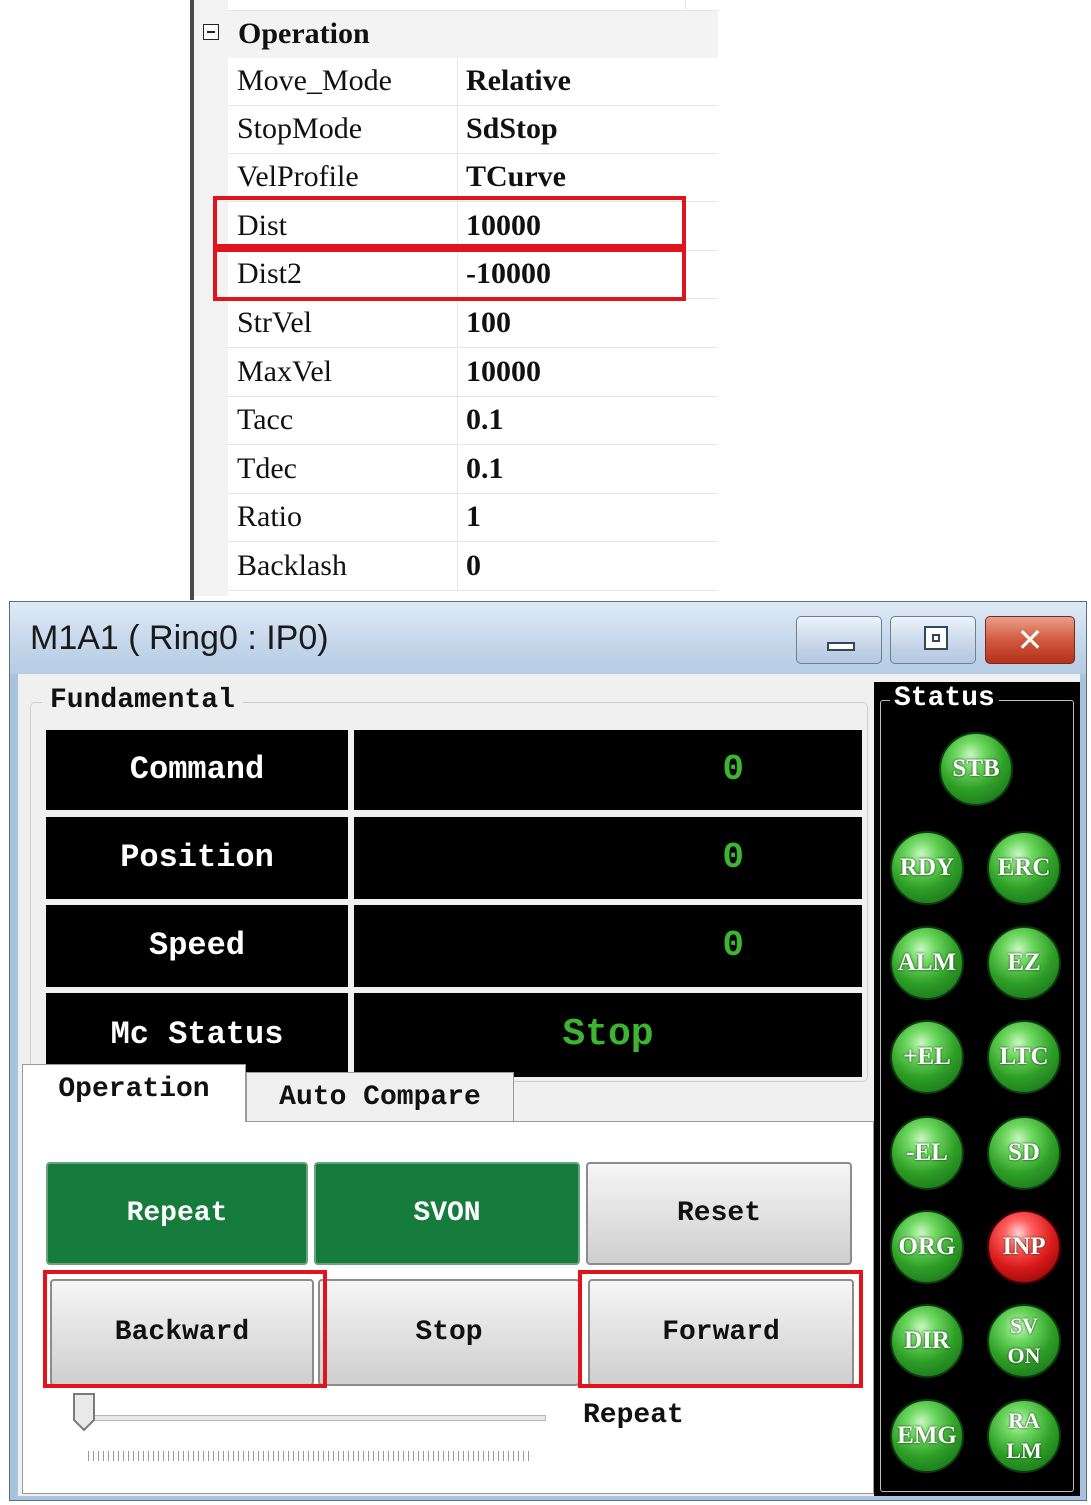 The width and height of the screenshot is (1091, 1505). What do you see at coordinates (179, 638) in the screenshot?
I see `window-title: M1A1 ( Ring0 : IP0)` at bounding box center [179, 638].